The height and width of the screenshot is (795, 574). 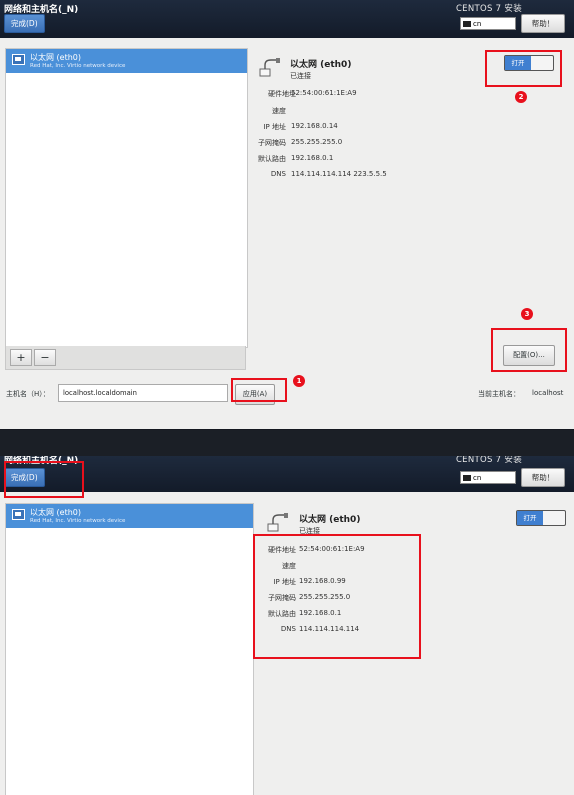 I want to click on step-marker-2: 2, so click(x=521, y=97).